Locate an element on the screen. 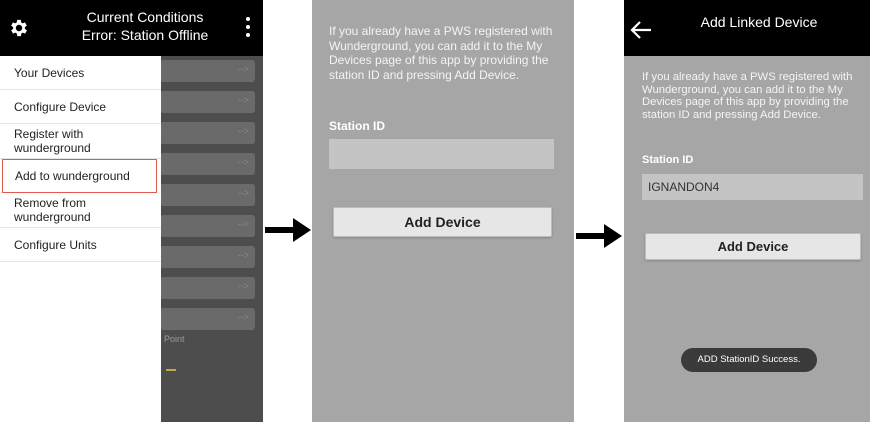  menu-item-label: Register with wunderground is located at coordinates (52, 141).